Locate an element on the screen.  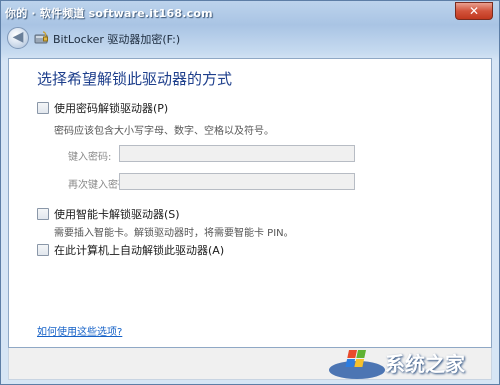
site-logo: 系统之家 is located at coordinates (412, 362).